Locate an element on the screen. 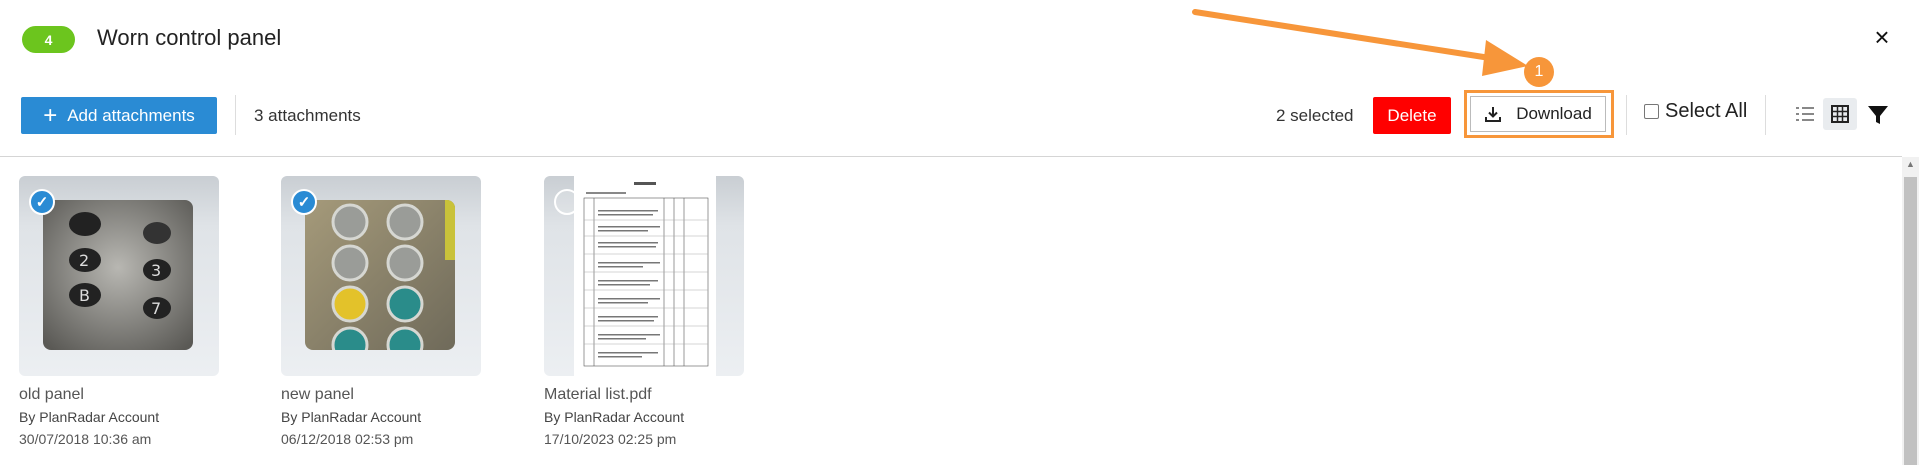  filter-icon is located at coordinates (1878, 115).